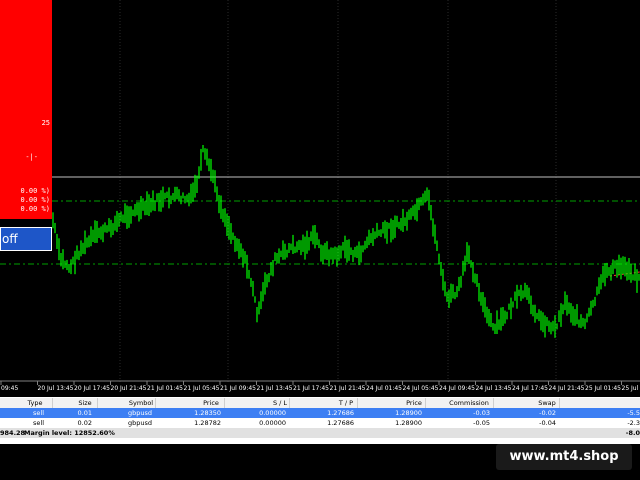 This screenshot has width=640, height=480. What do you see at coordinates (35, 209) in the screenshot?
I see `panel-text-5: 0.00 %)` at bounding box center [35, 209].